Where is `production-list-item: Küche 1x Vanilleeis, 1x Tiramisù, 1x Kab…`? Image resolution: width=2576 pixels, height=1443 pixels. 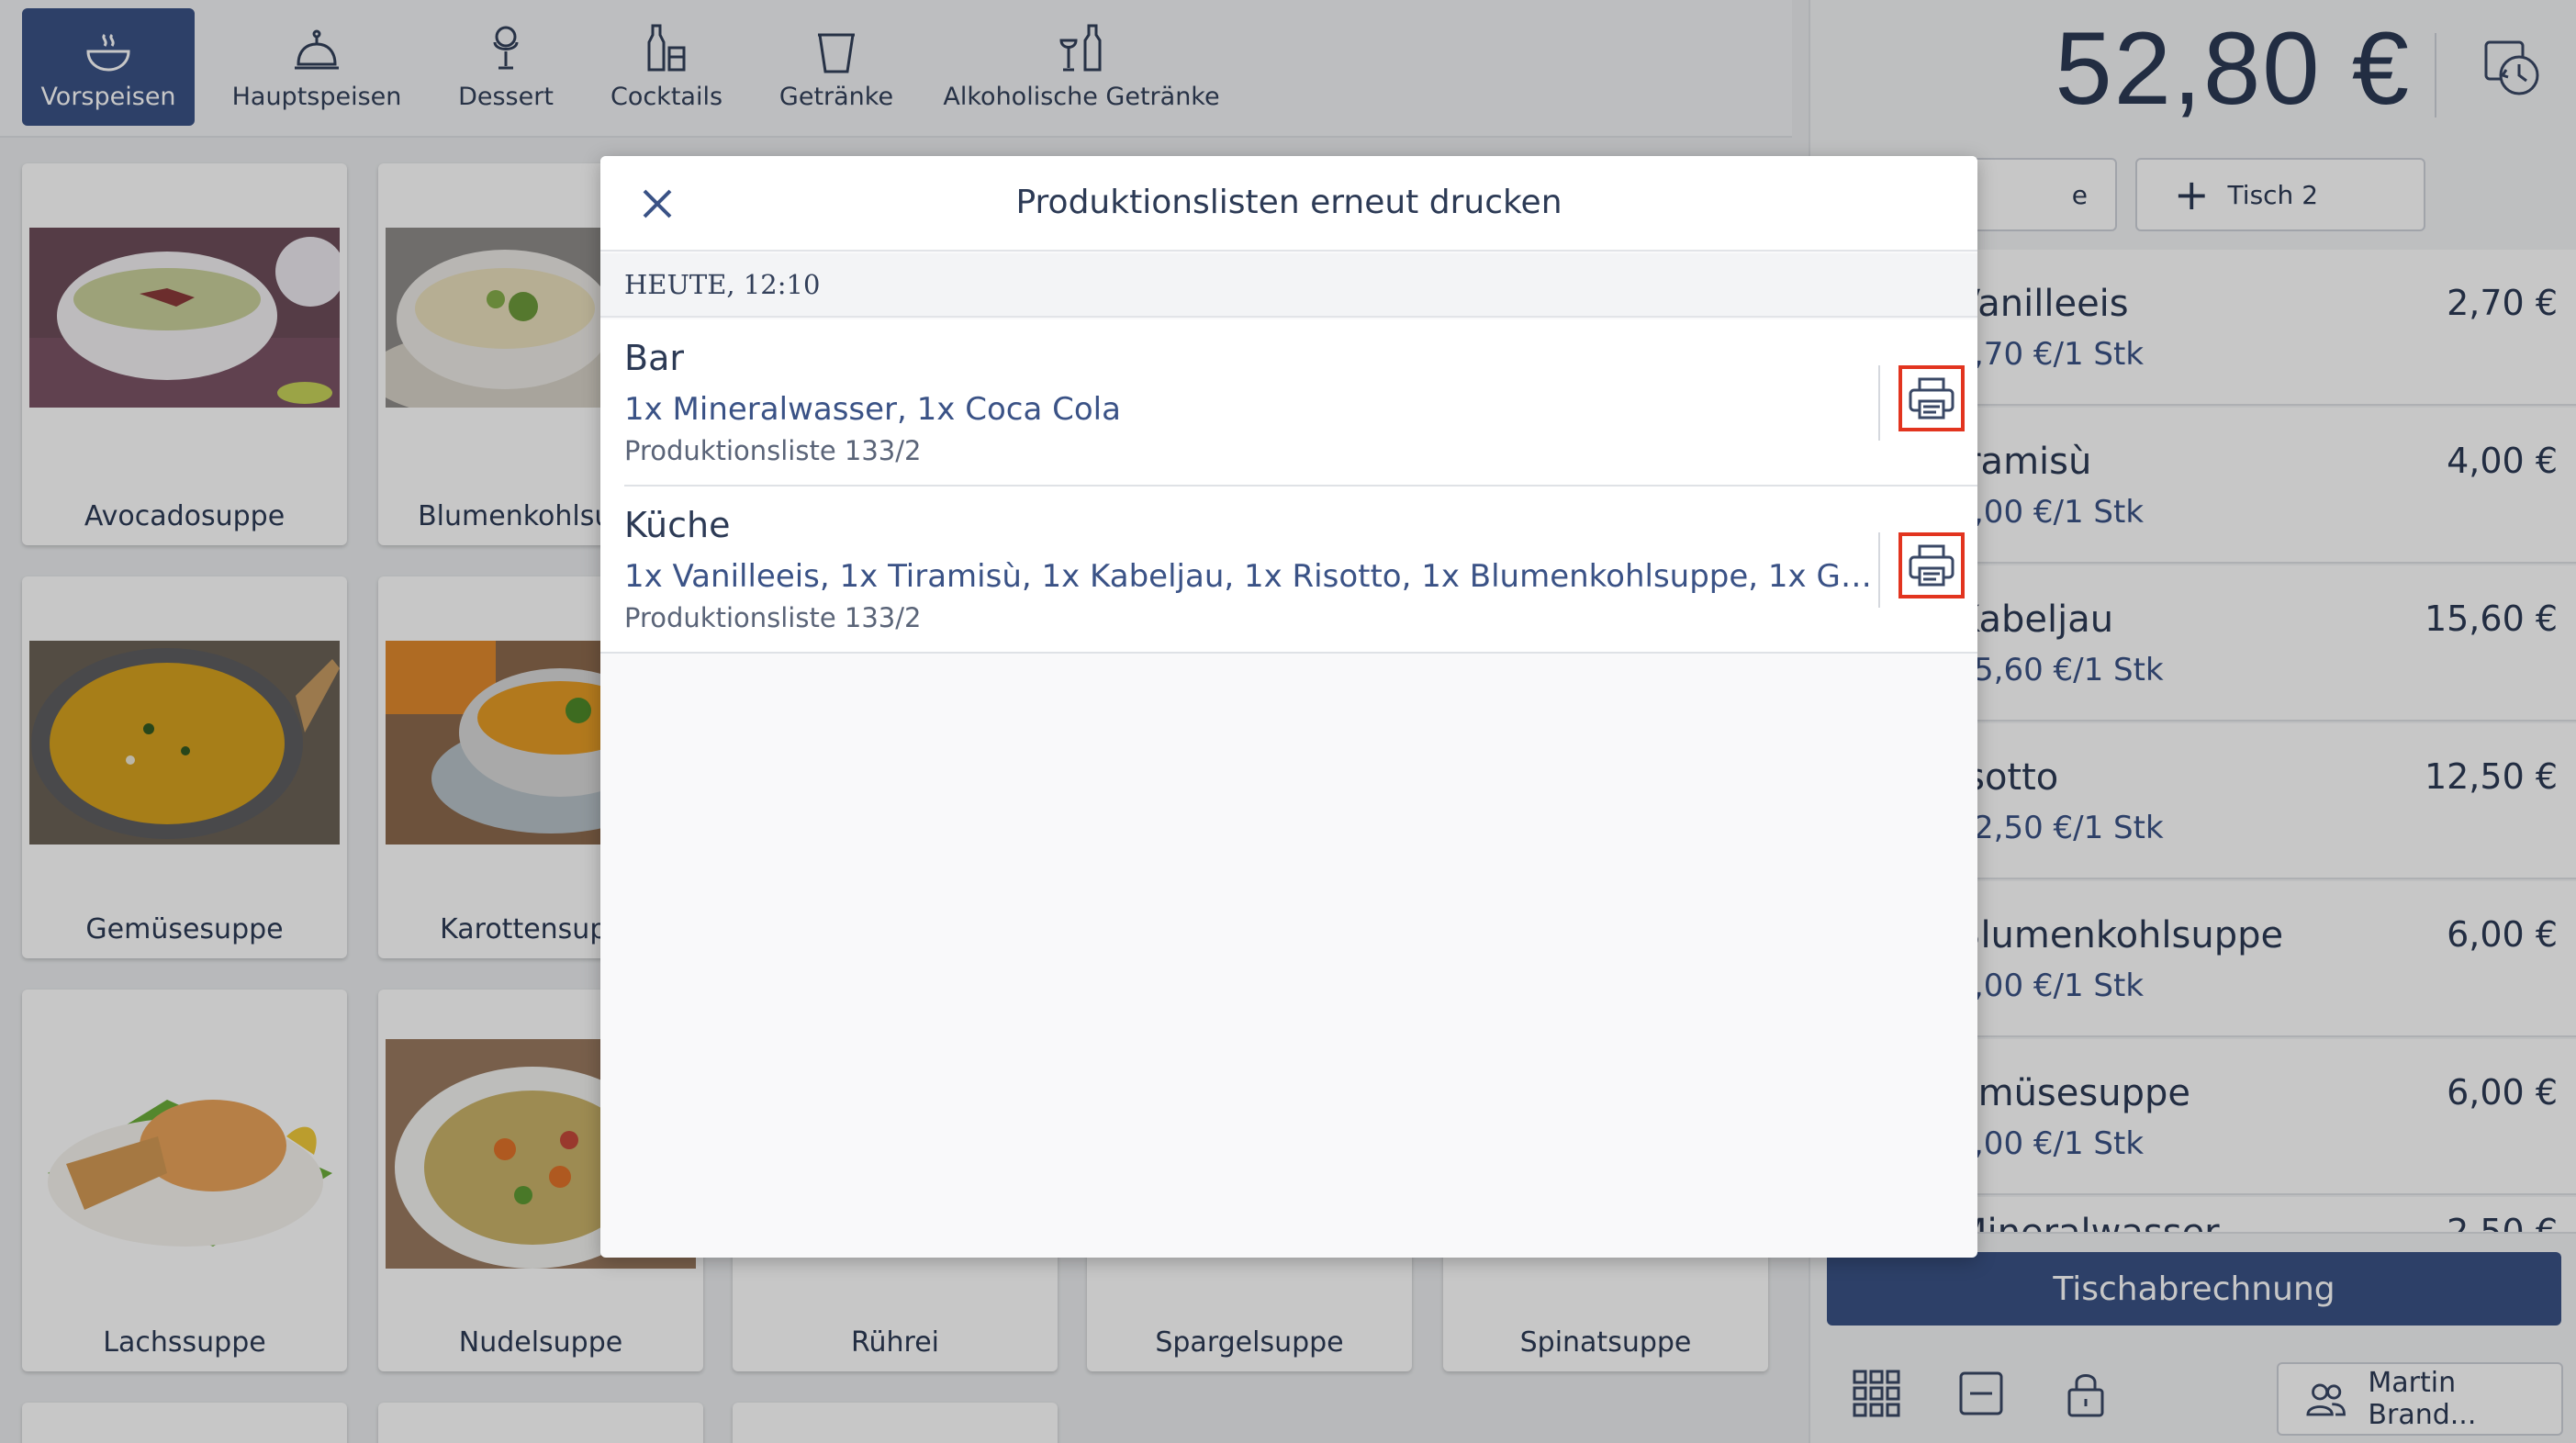 production-list-item: Küche 1x Vanilleeis, 1x Tiramisù, 1x Kab… is located at coordinates (1288, 570).